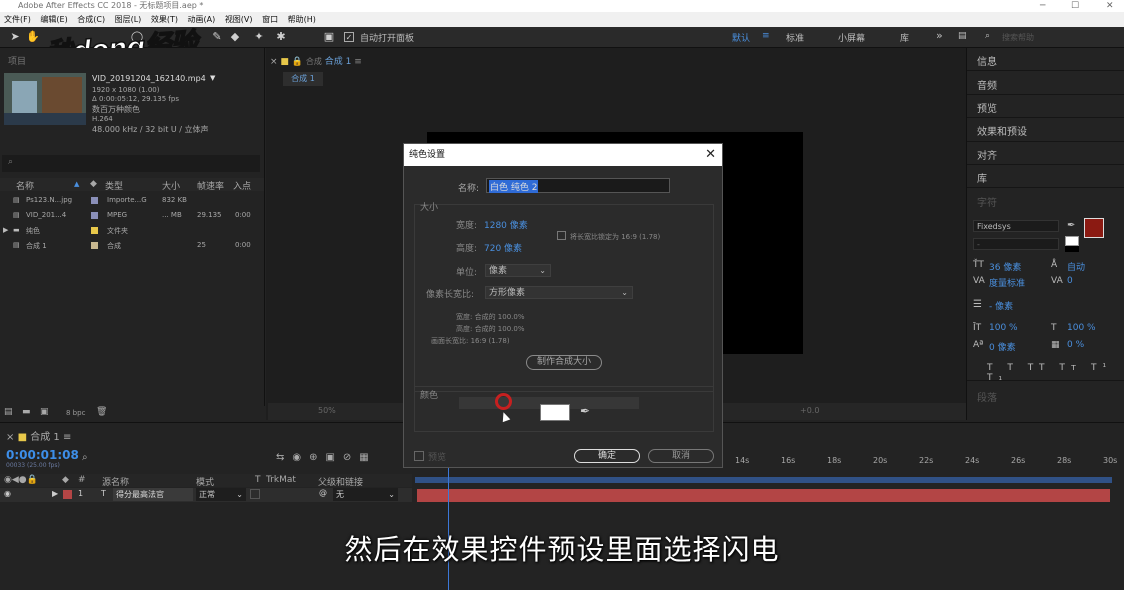 The image size is (1124, 590). What do you see at coordinates (1007, 282) in the screenshot?
I see `kerning-value: 度量标准` at bounding box center [1007, 282].